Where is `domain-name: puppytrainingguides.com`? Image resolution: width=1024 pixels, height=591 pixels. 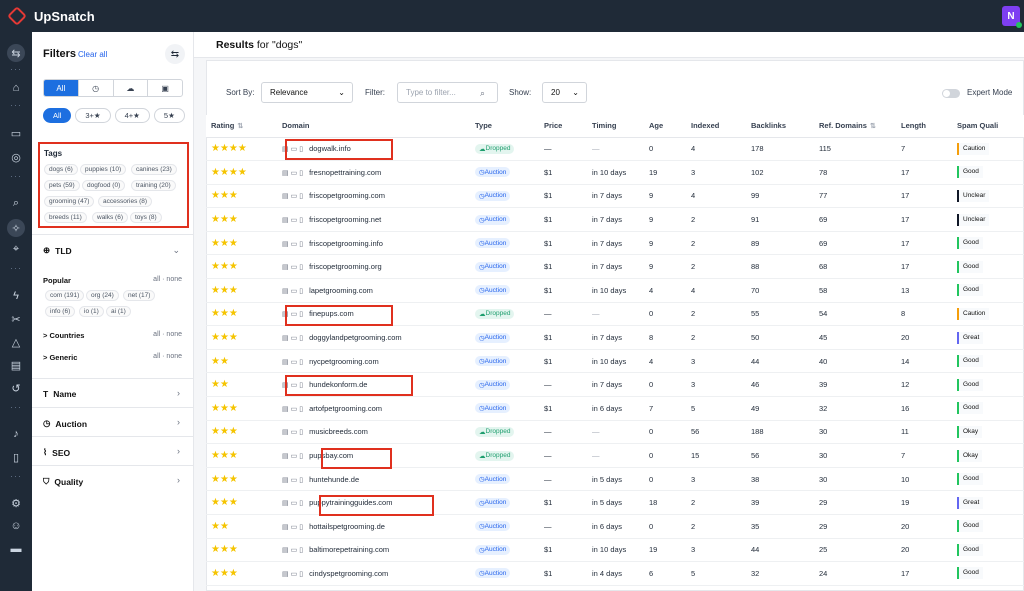
domain-name: puppytrainingguides.com is located at coordinates (350, 502).